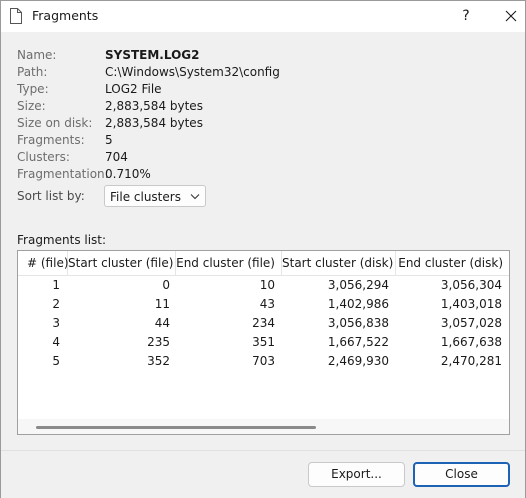 This screenshot has height=498, width=526. I want to click on clusters-value: 704, so click(116, 157).